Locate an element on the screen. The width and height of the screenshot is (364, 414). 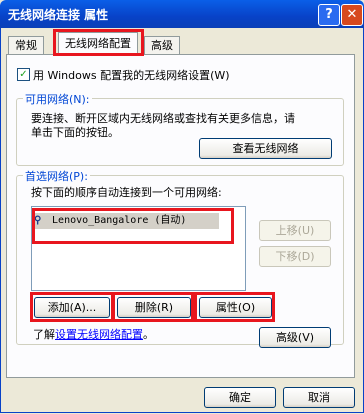
learn-text: 了解设置无线网络配置。 is located at coordinates (93, 334).